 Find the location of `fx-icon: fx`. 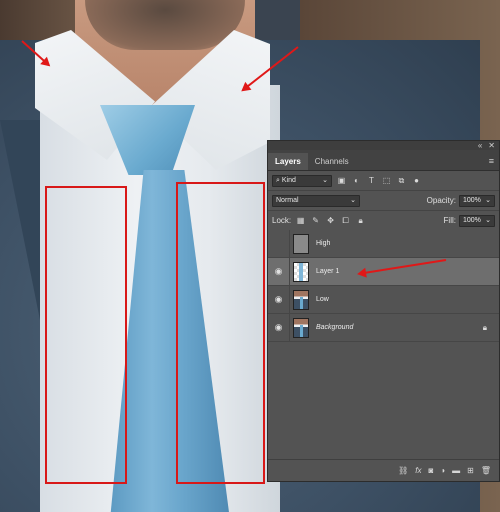

fx-icon: fx is located at coordinates (418, 470).